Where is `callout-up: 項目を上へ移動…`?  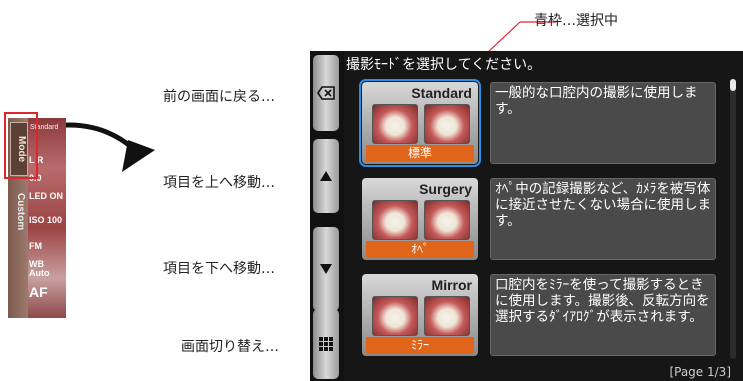
callout-up: 項目を上へ移動… is located at coordinates (219, 183).